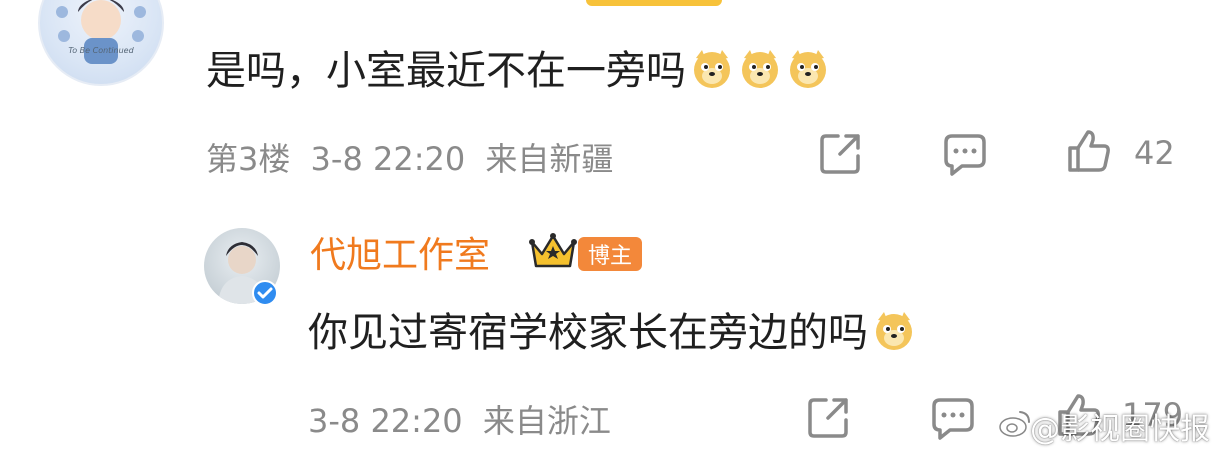  Describe the element at coordinates (546, 421) in the screenshot. I see `comment-location: 来自浙江` at that location.